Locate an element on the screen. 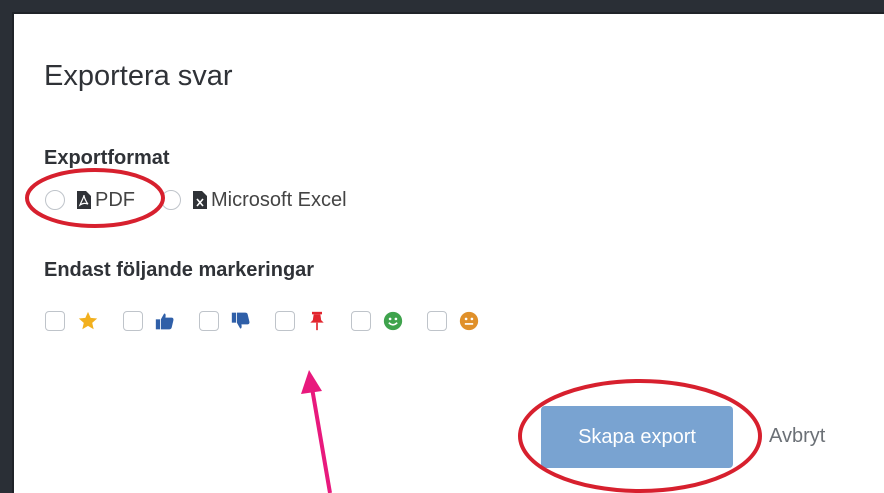 The height and width of the screenshot is (493, 884). star-checkbox is located at coordinates (55, 321).